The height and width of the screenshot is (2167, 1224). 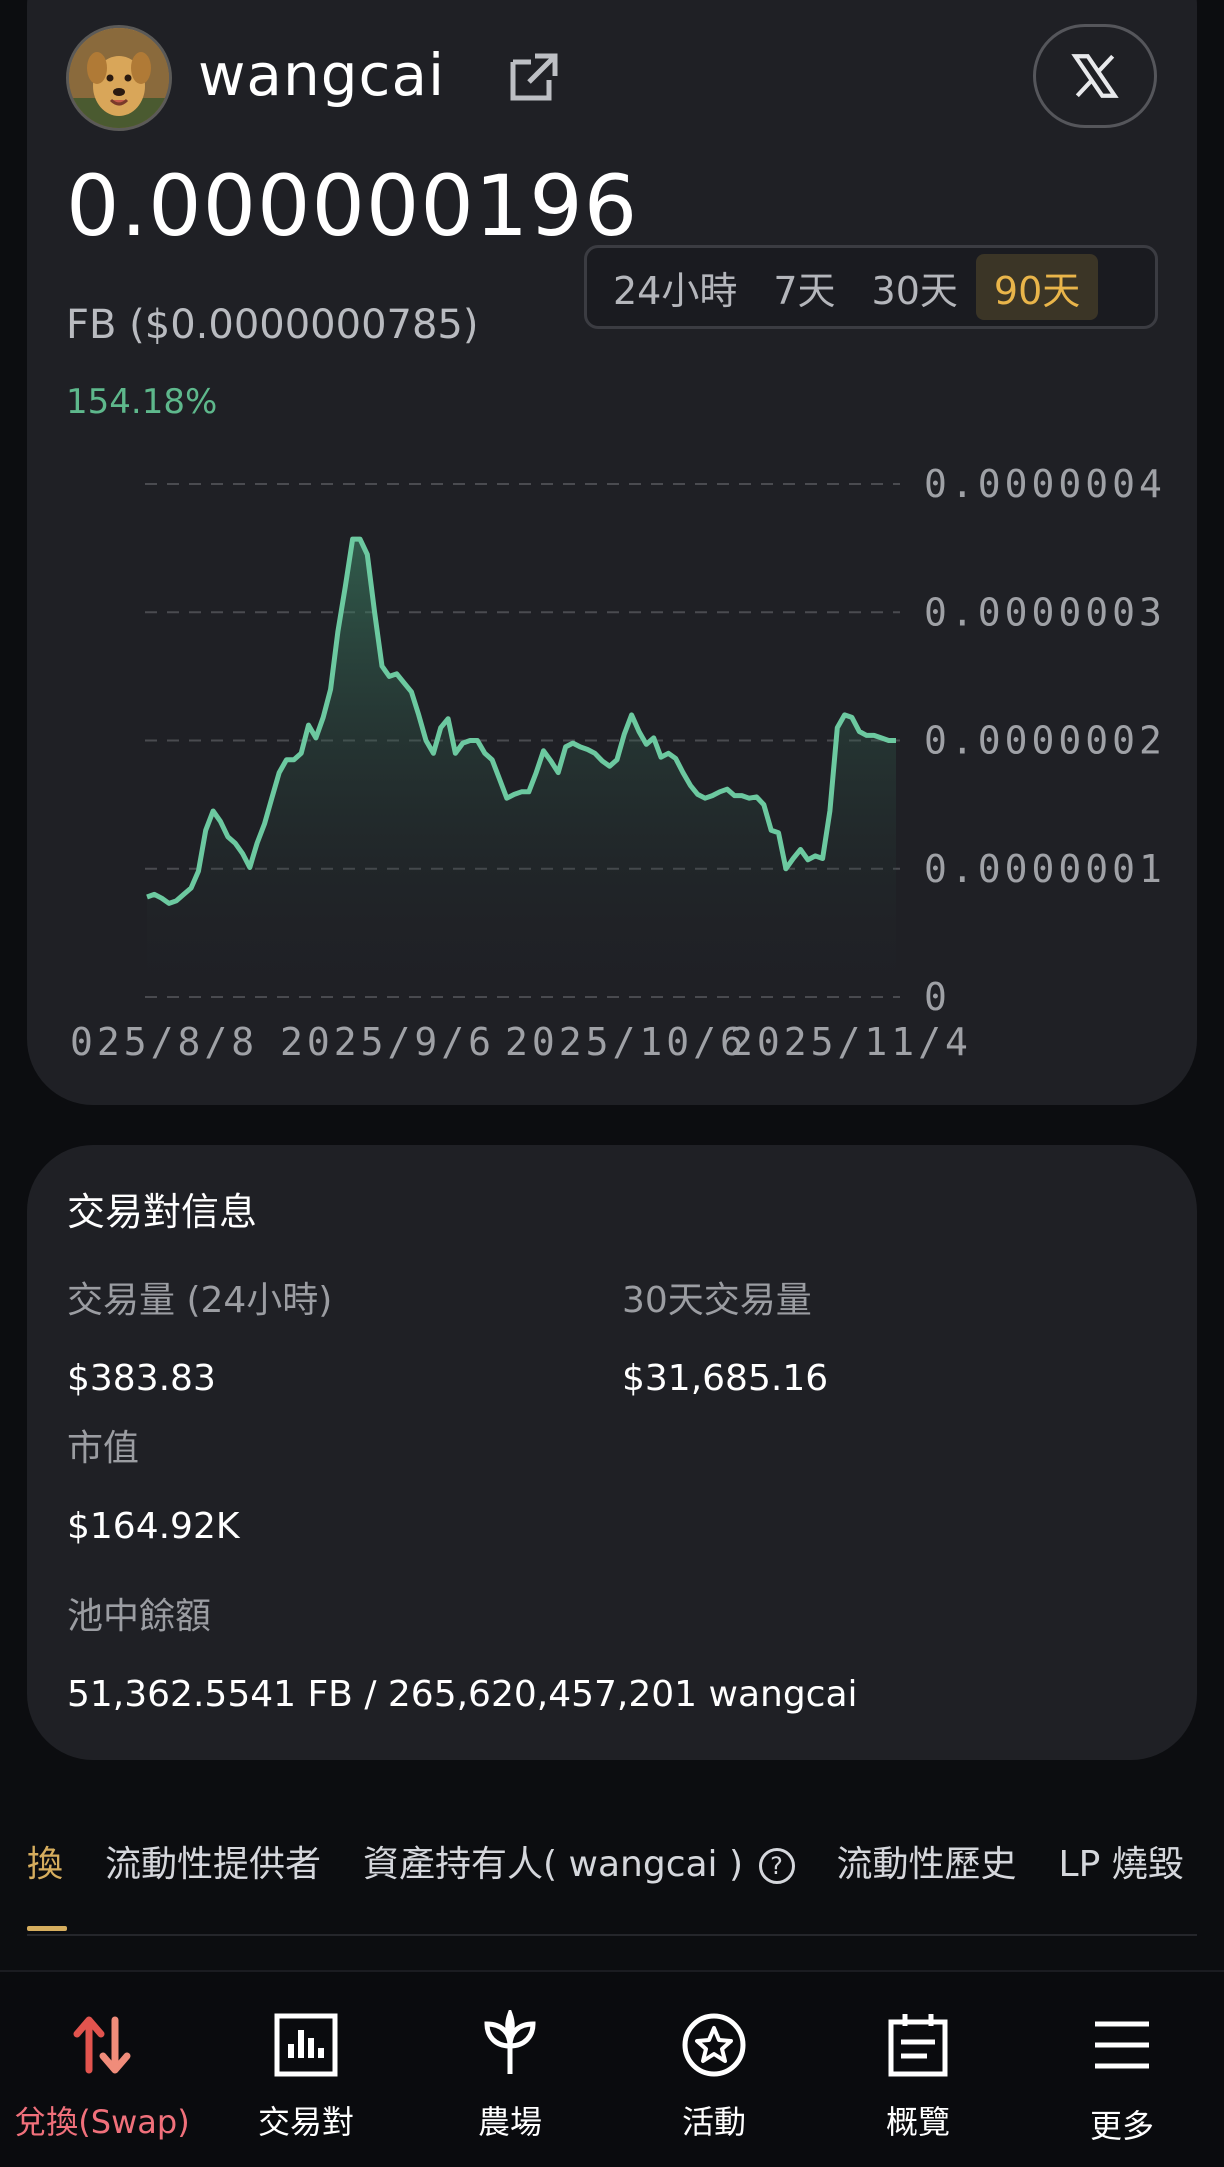 I want to click on volume-24h-label: 交易量 (24小時), so click(x=200, y=1300).